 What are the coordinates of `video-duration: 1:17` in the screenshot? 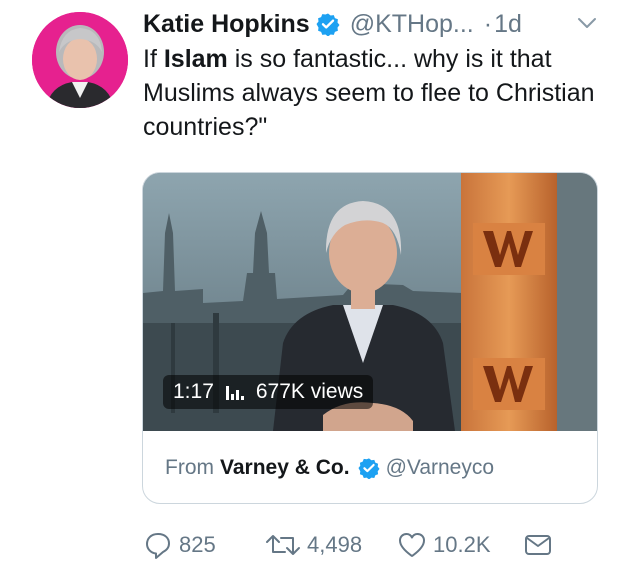 It's located at (193, 391).